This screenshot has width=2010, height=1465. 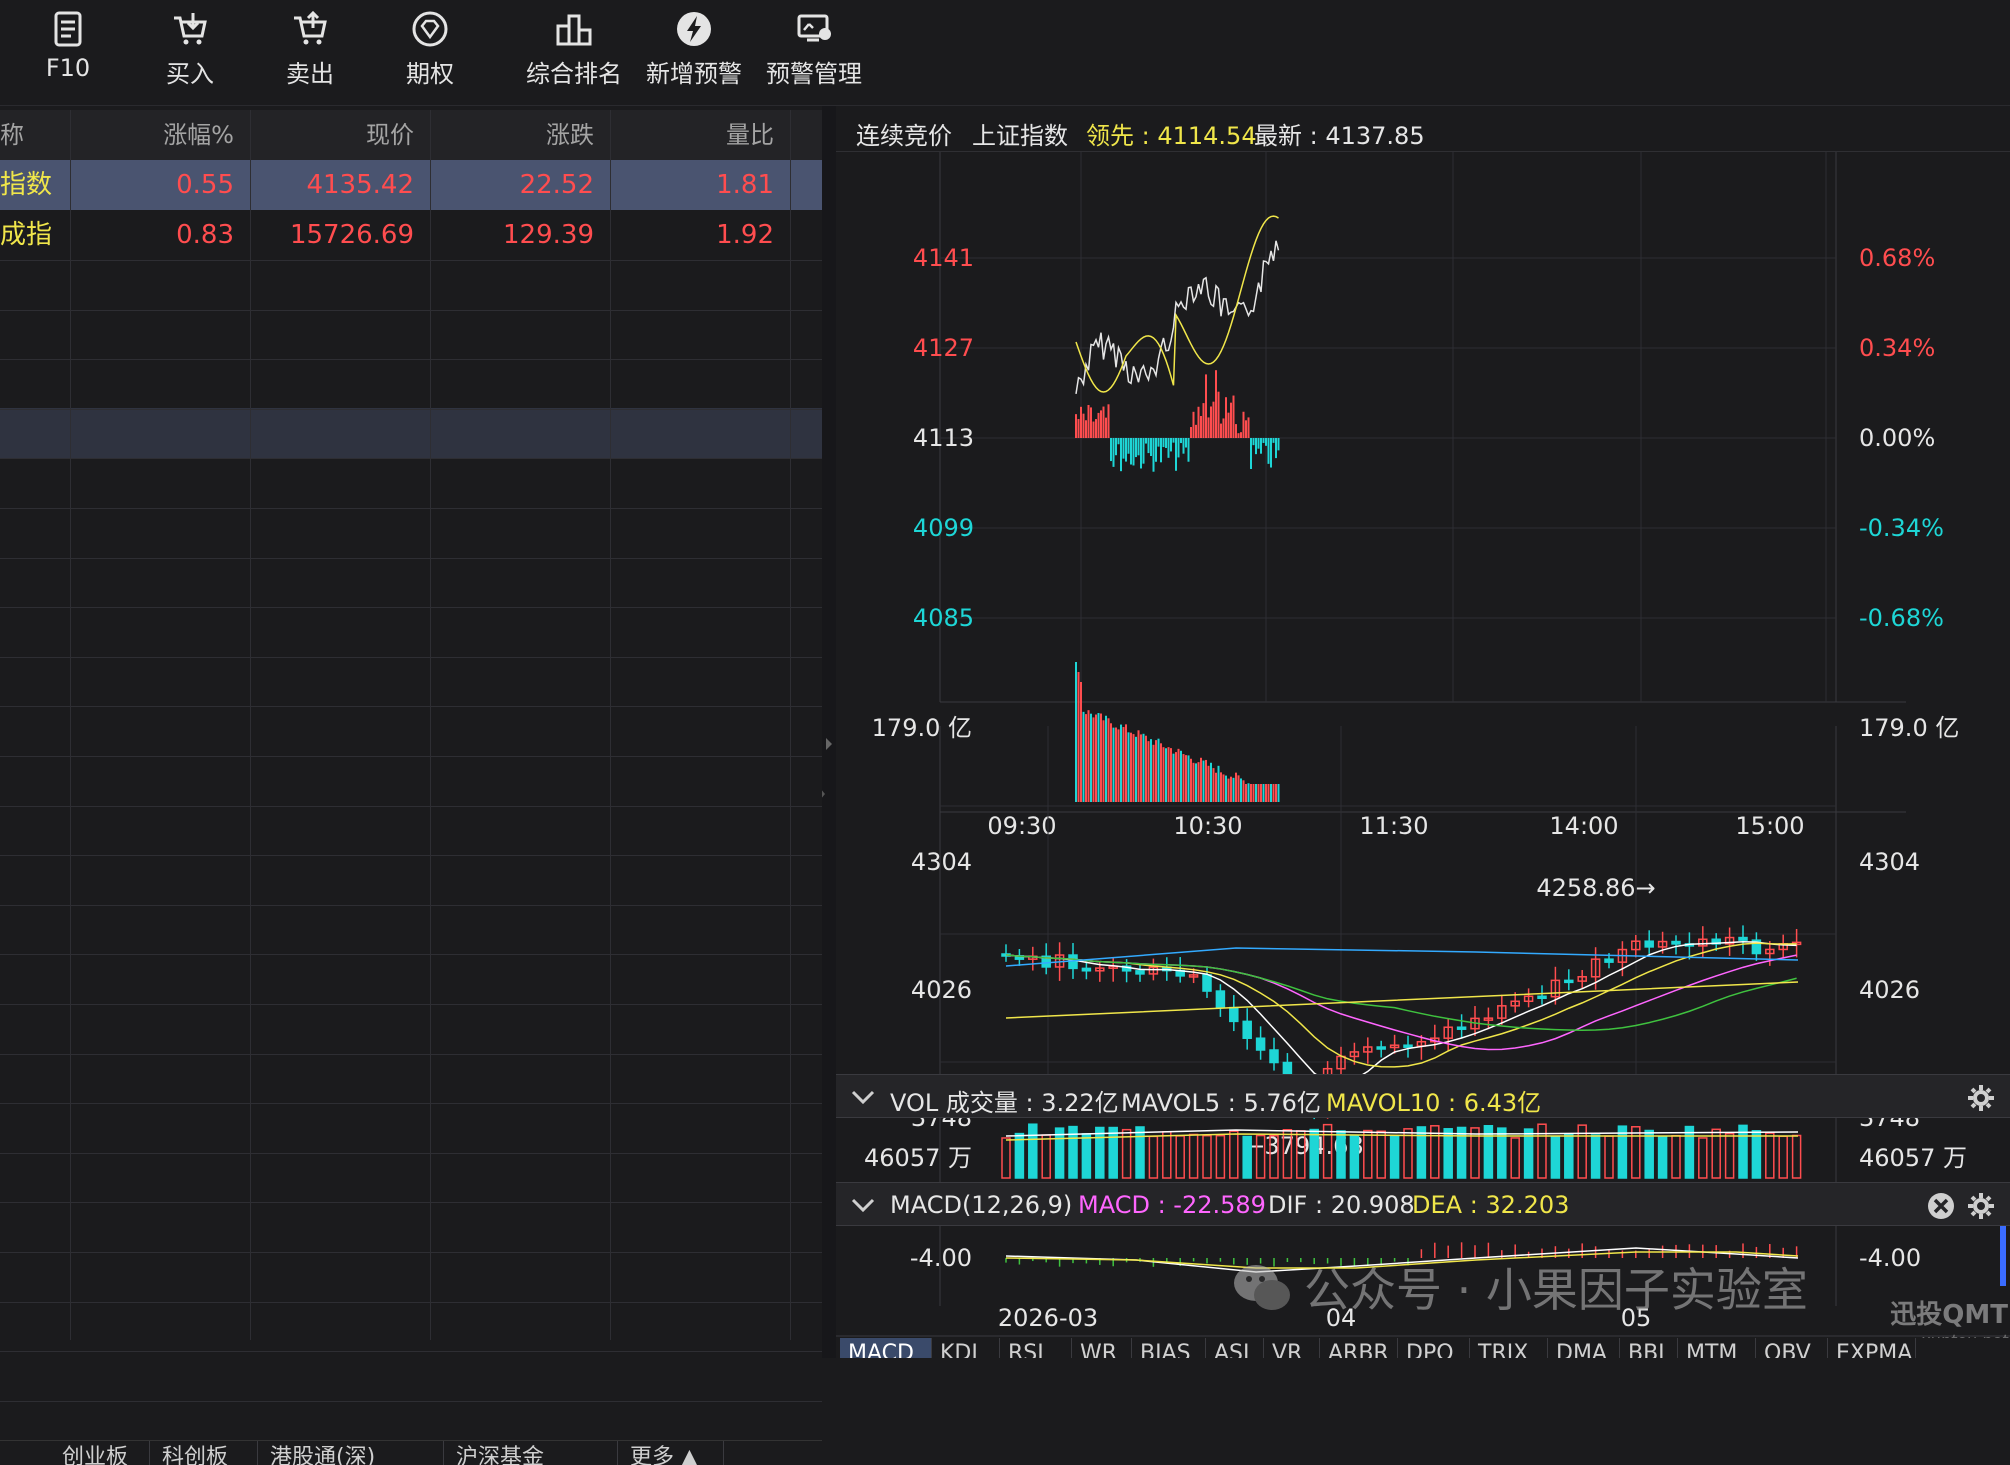 I want to click on wechat-logo-icon, so click(x=1262, y=1287).